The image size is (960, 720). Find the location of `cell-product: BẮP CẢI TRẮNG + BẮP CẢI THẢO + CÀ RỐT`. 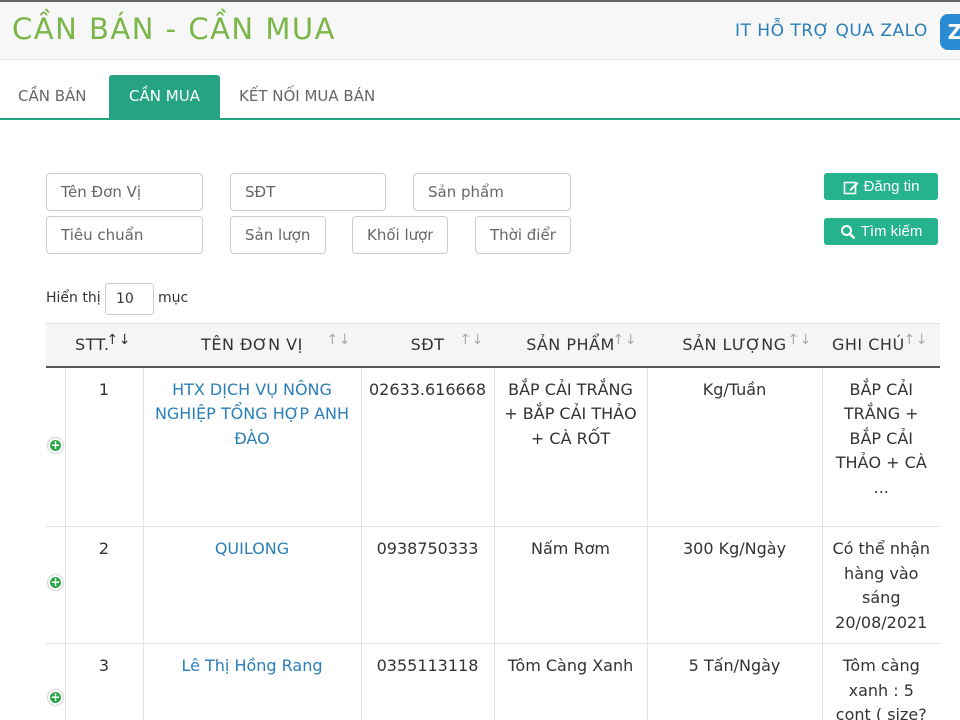

cell-product: BẮP CẢI TRẮNG + BẮP CẢI THẢO + CÀ RỐT is located at coordinates (570, 446).